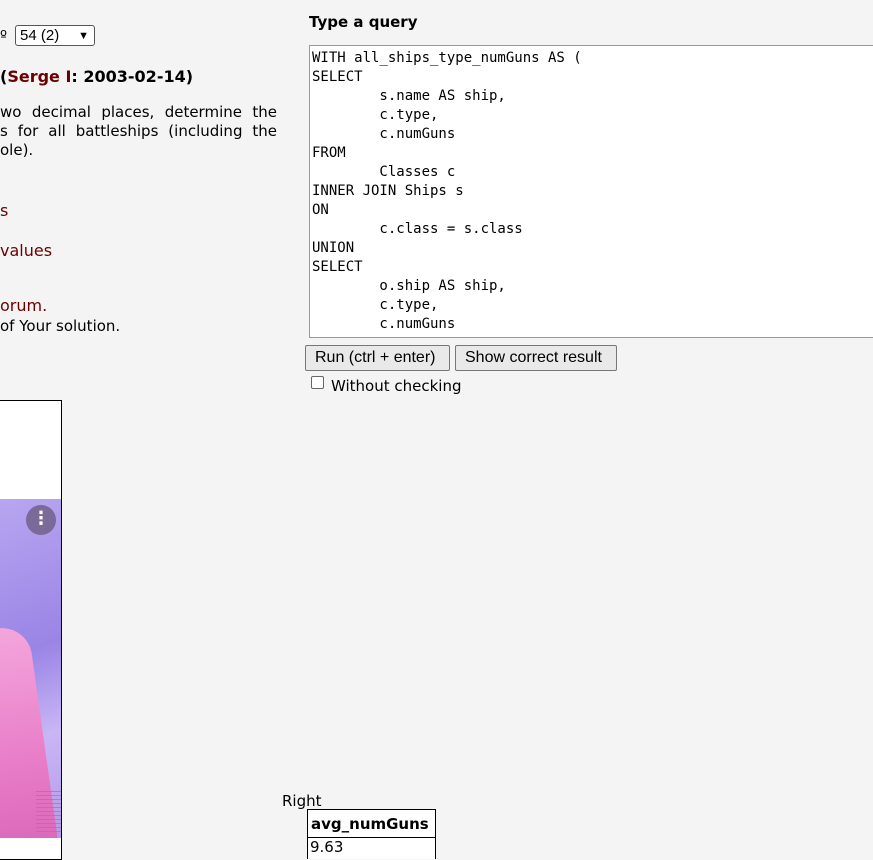 Image resolution: width=873 pixels, height=860 pixels. I want to click on forum-link: orum., so click(23, 305).